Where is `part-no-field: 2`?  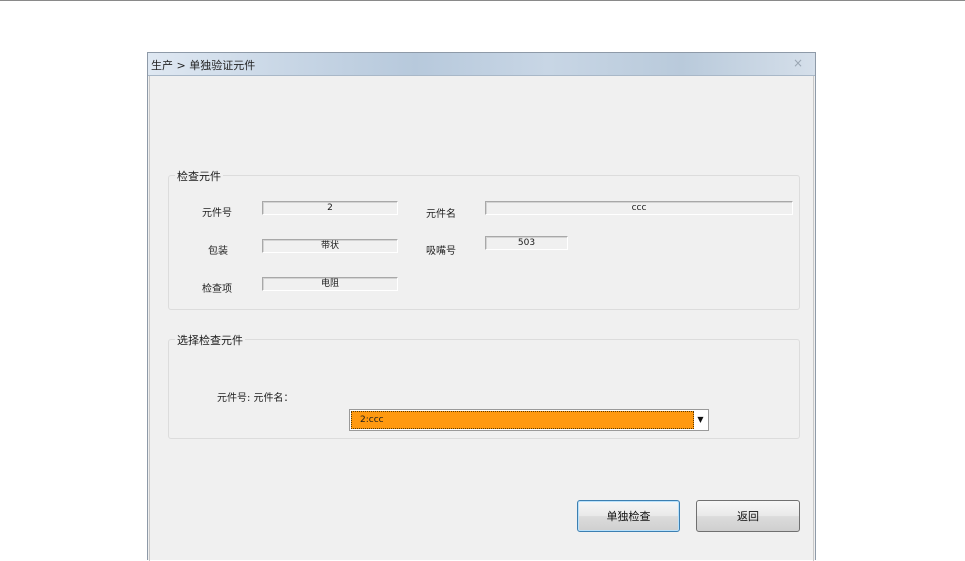 part-no-field: 2 is located at coordinates (330, 208).